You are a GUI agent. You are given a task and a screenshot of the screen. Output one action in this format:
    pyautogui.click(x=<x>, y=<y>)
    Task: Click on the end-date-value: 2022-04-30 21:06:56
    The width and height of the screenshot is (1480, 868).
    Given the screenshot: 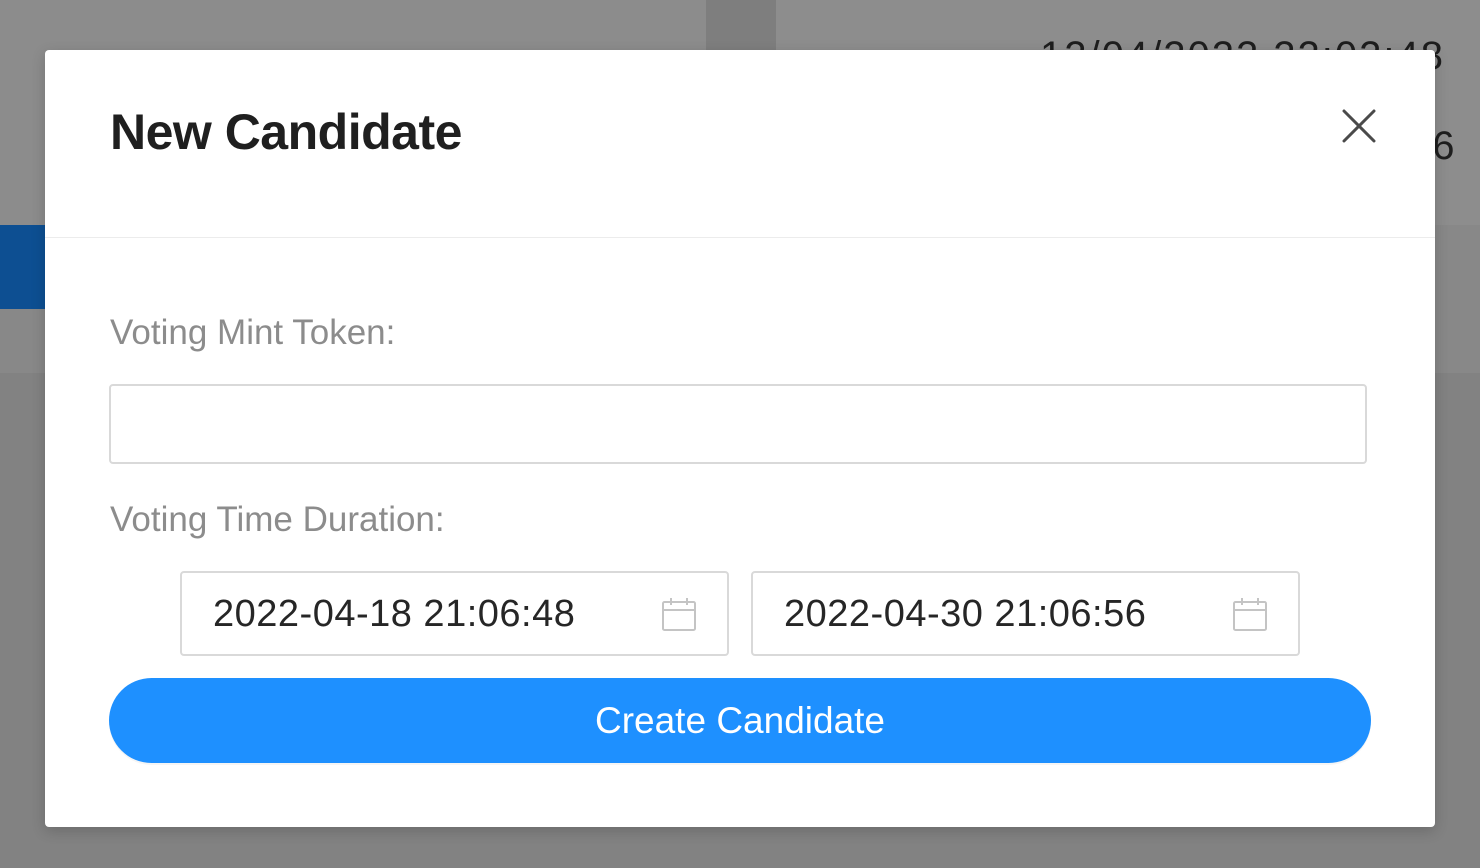 What is the action you would take?
    pyautogui.click(x=965, y=614)
    